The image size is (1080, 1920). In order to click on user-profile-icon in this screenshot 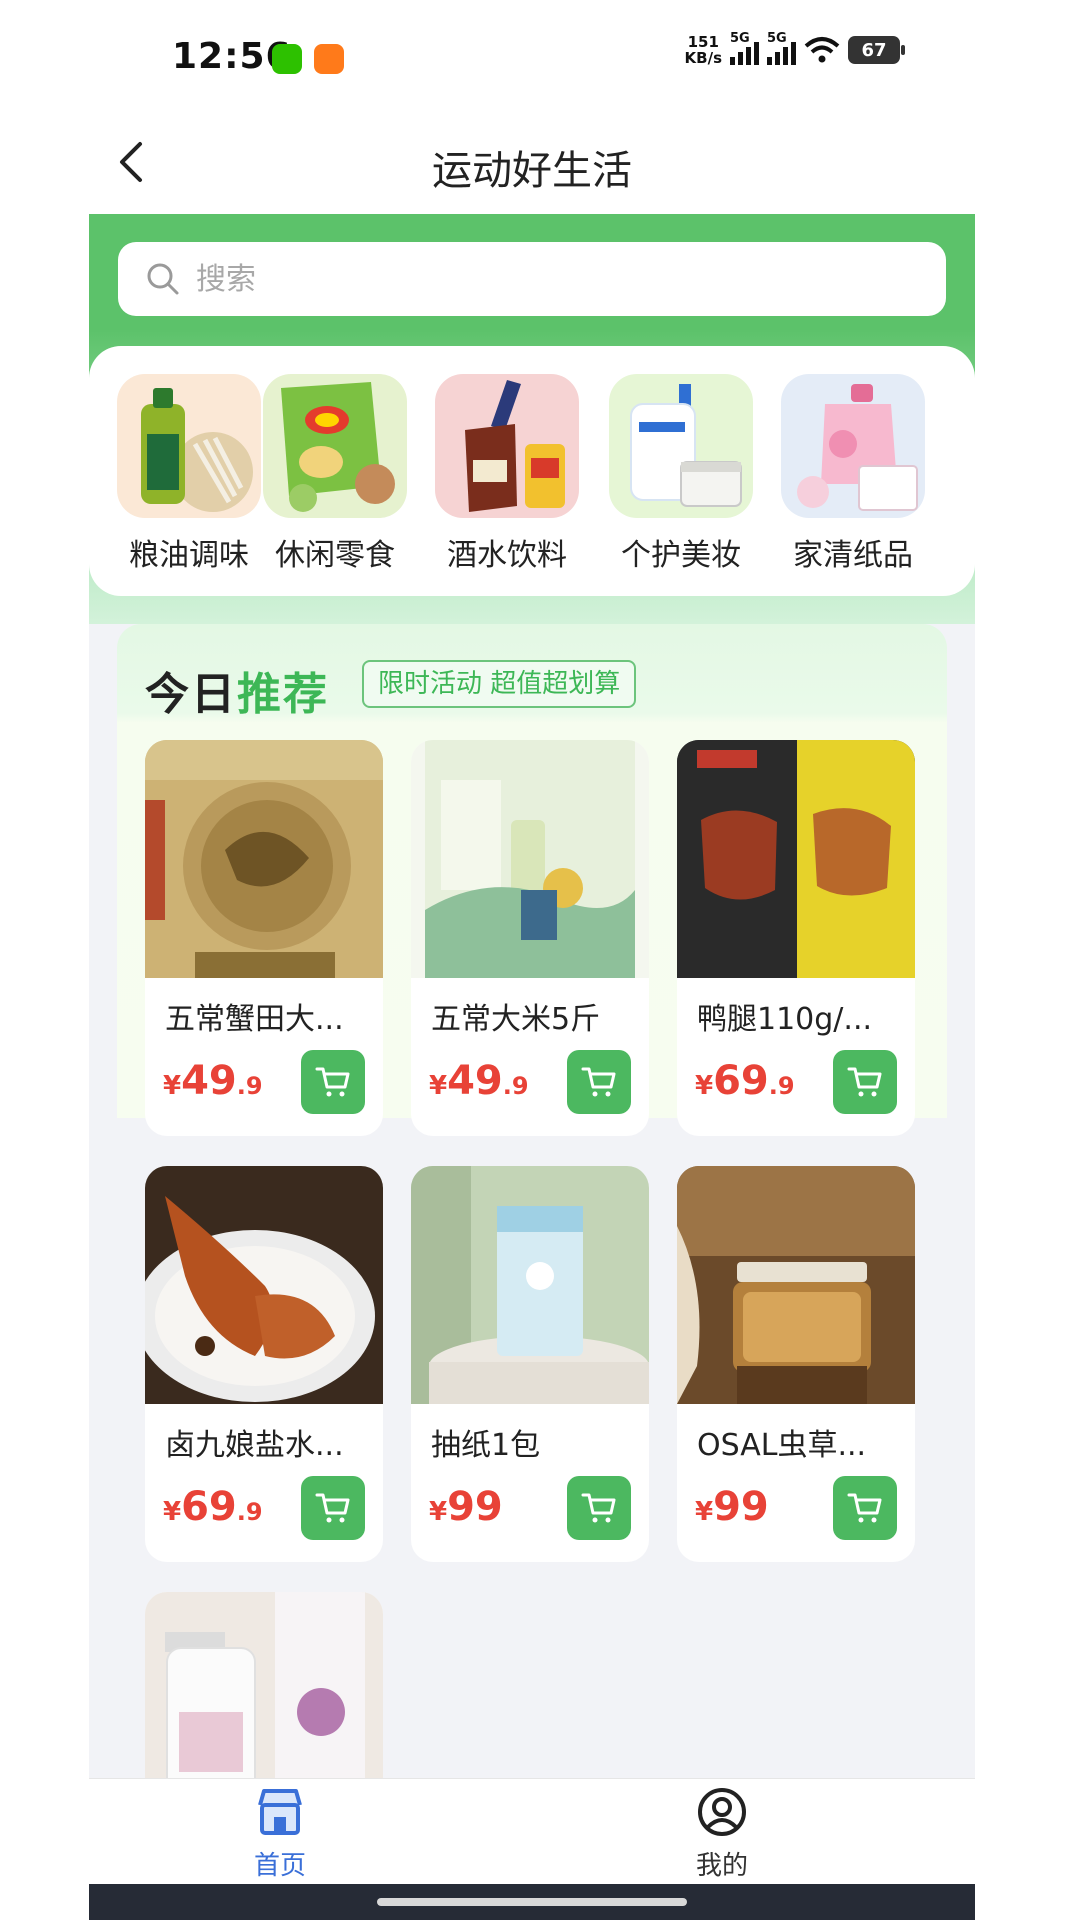, I will do `click(722, 1812)`.